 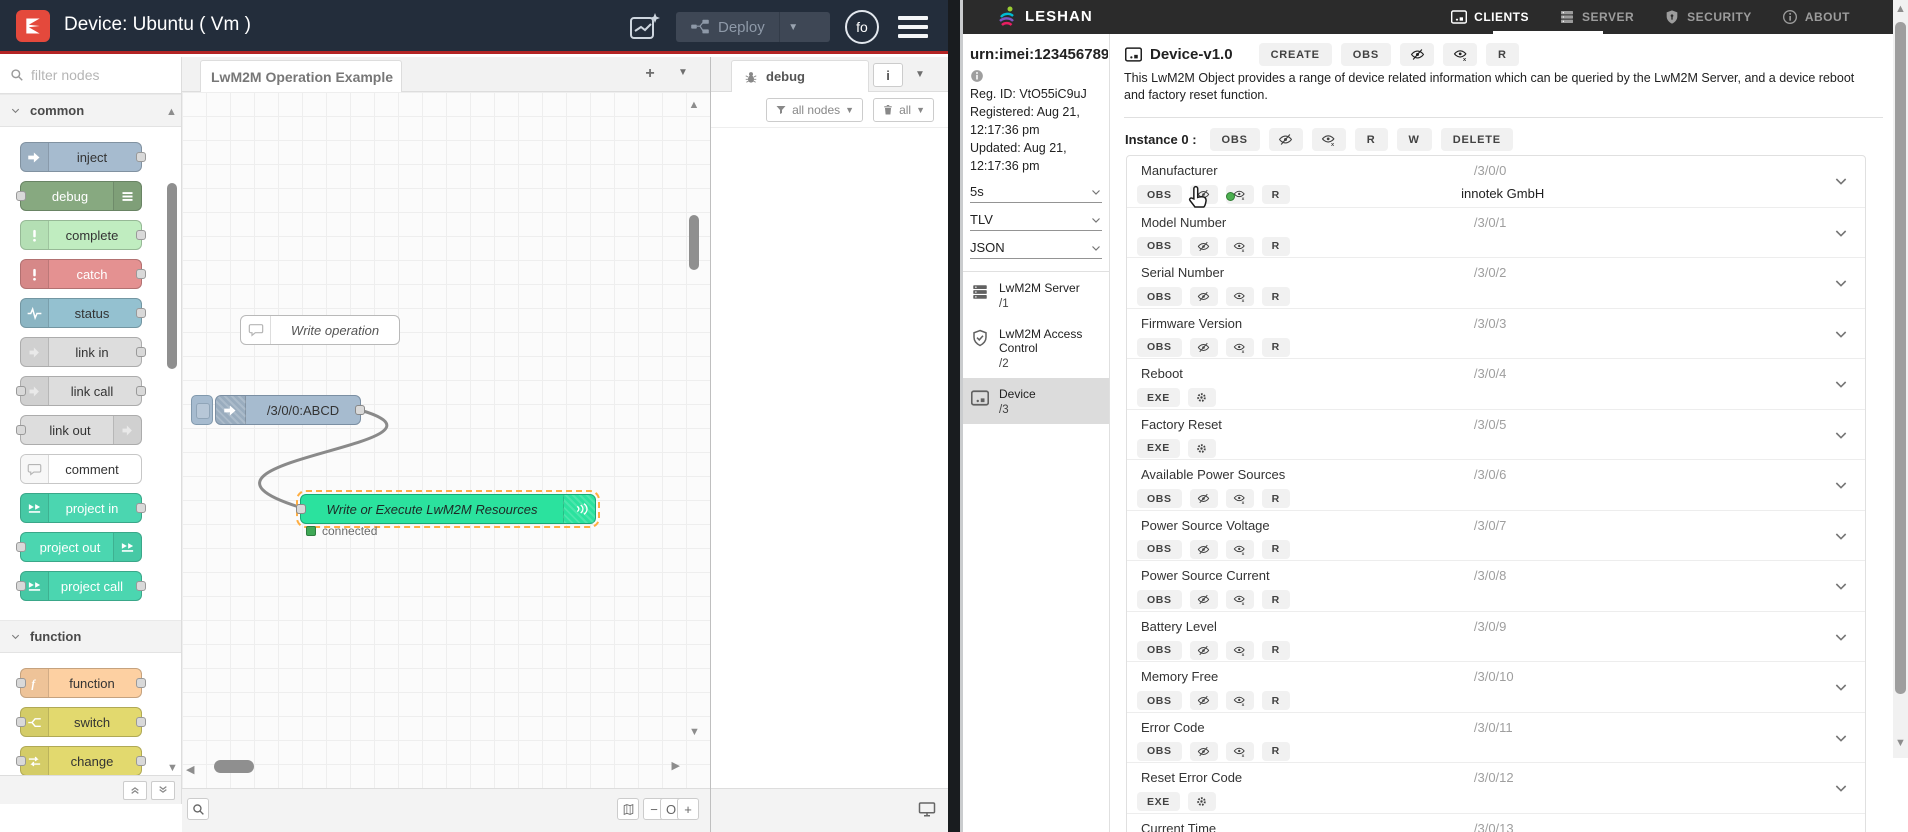 What do you see at coordinates (90, 110) in the screenshot?
I see `palette-category-common: common` at bounding box center [90, 110].